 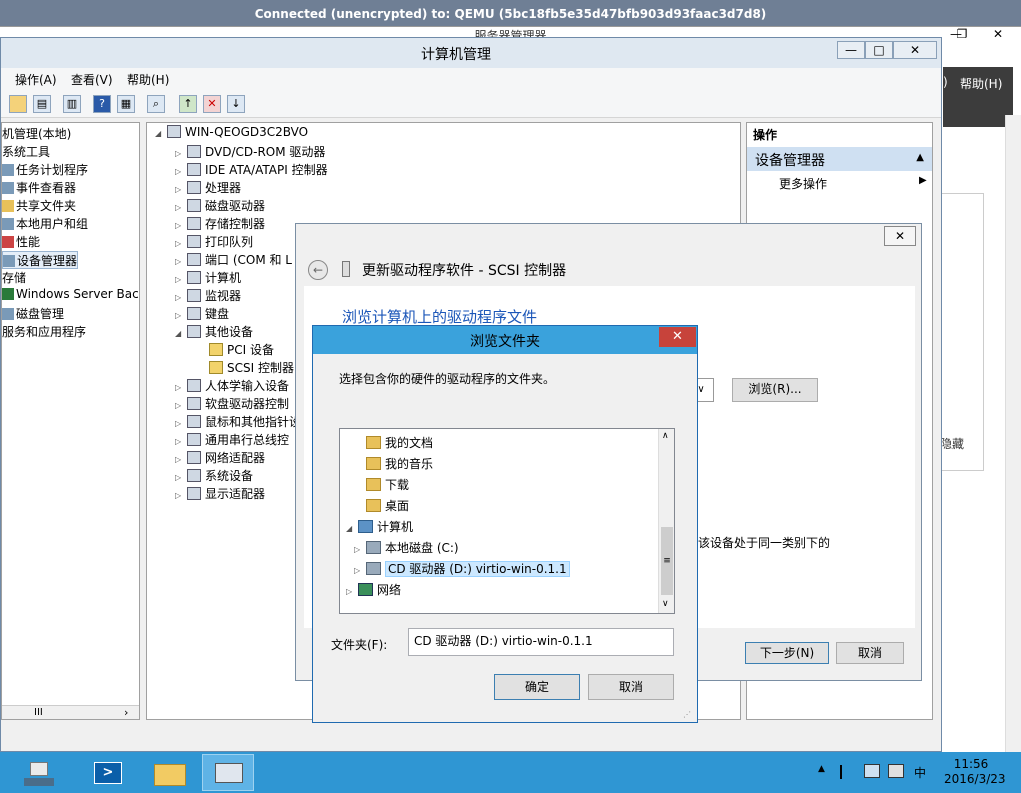 I want to click on console-tree-icon: ▤, so click(x=42, y=104).